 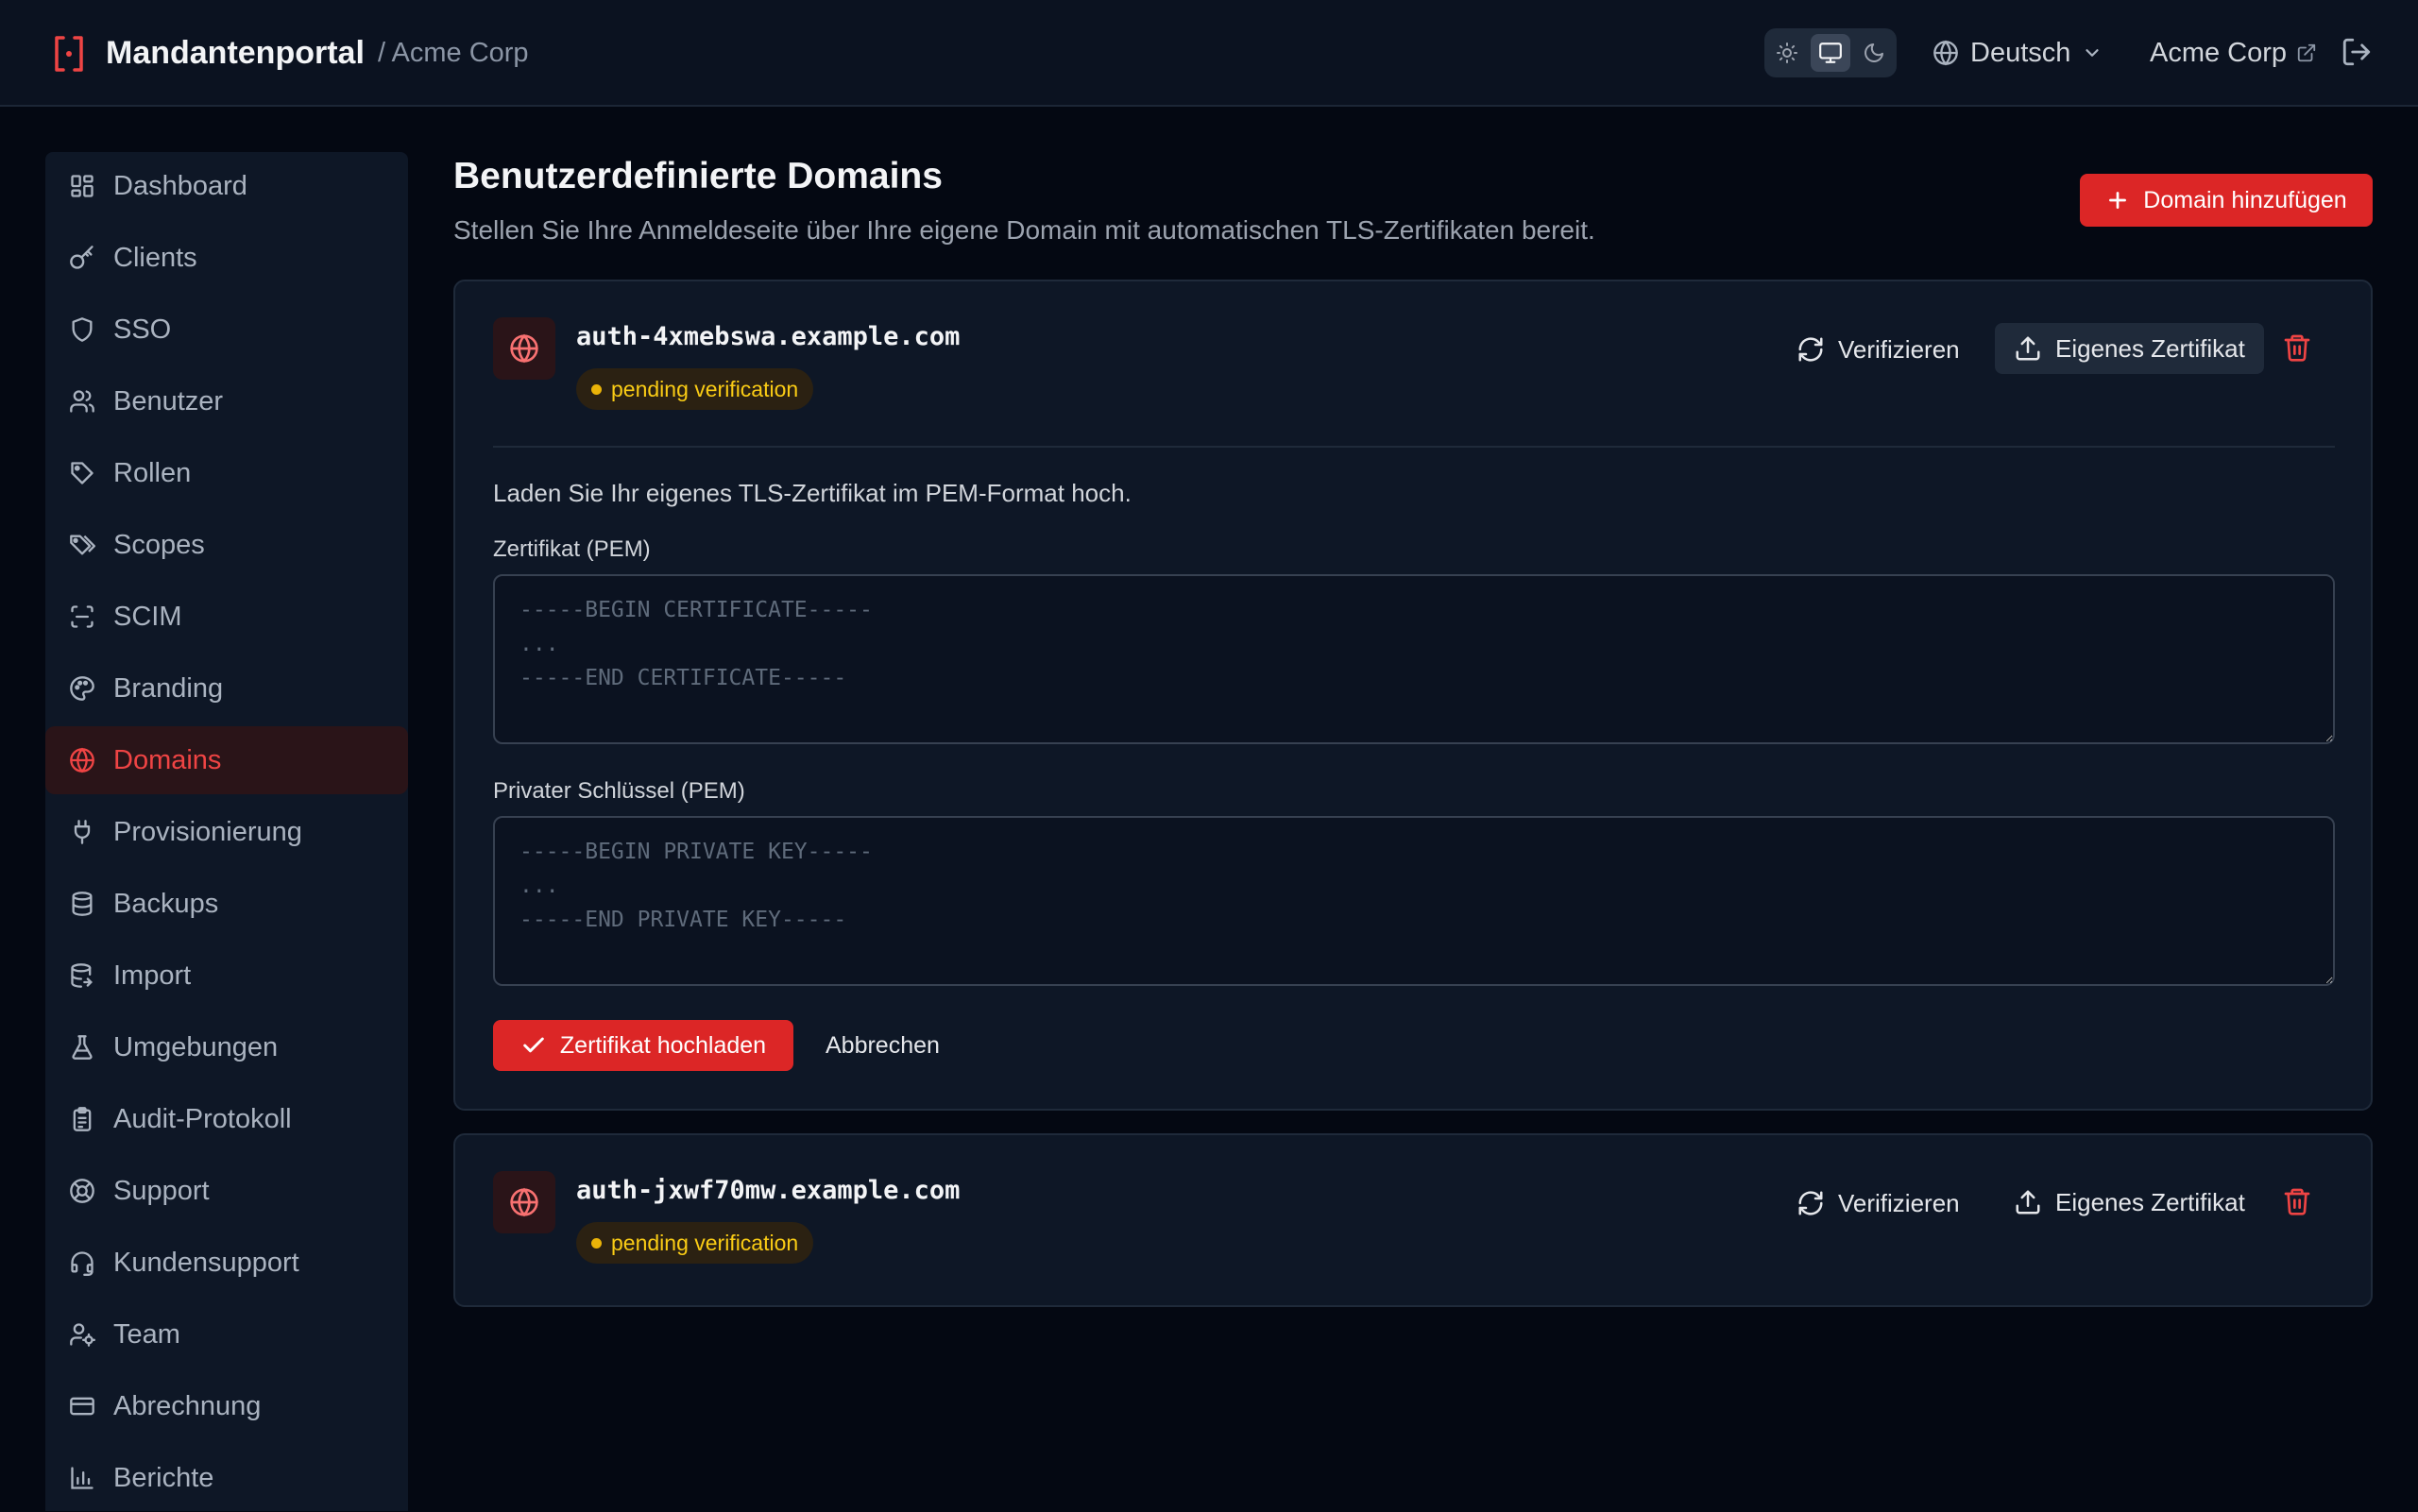 I want to click on theme-dark-button, so click(x=1874, y=53).